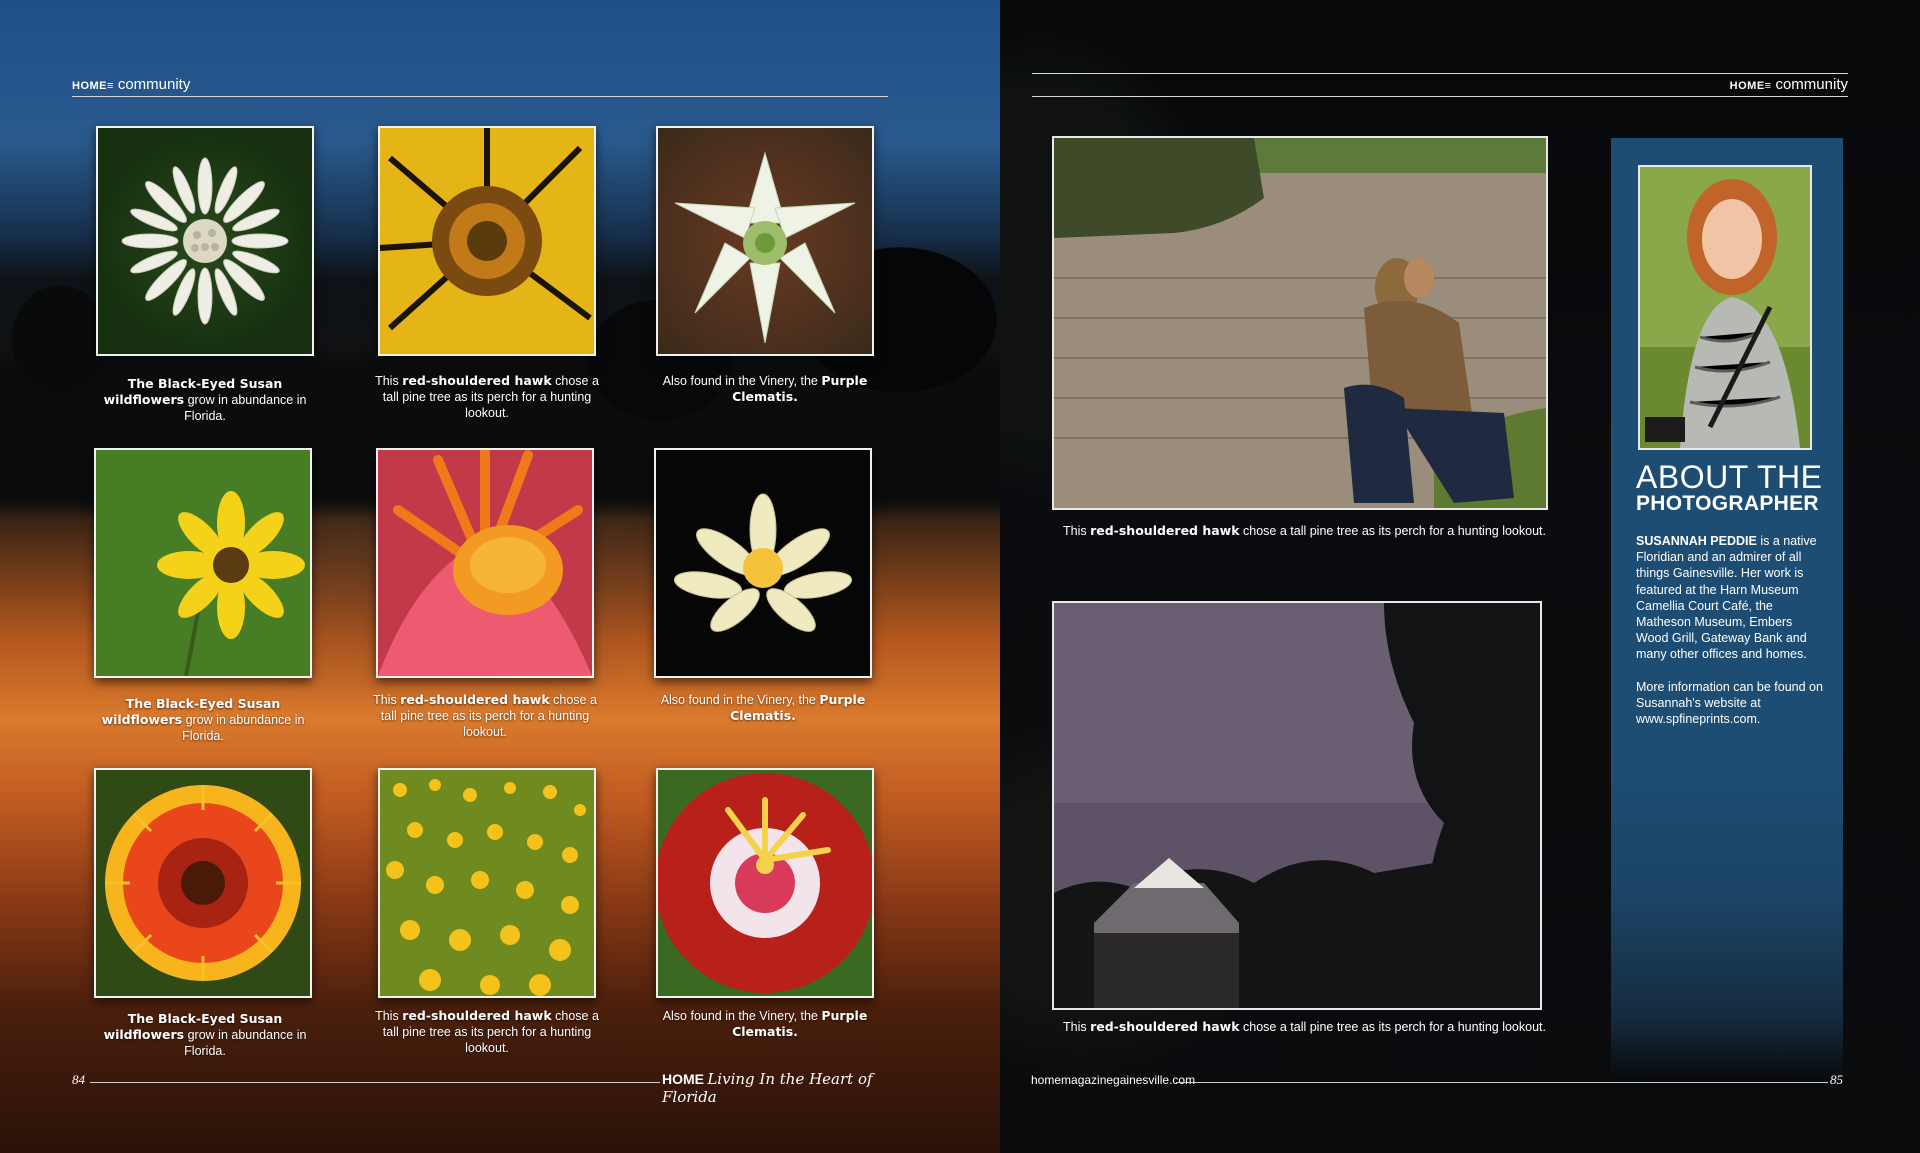  What do you see at coordinates (776, 1088) in the screenshot?
I see `footer-masthead: HOME Living In the Heart of Florida` at bounding box center [776, 1088].